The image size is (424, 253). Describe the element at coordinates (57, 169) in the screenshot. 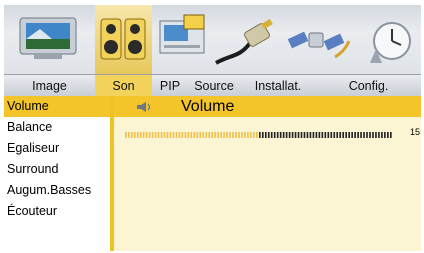

I see `menu-item-surround: Surround` at that location.